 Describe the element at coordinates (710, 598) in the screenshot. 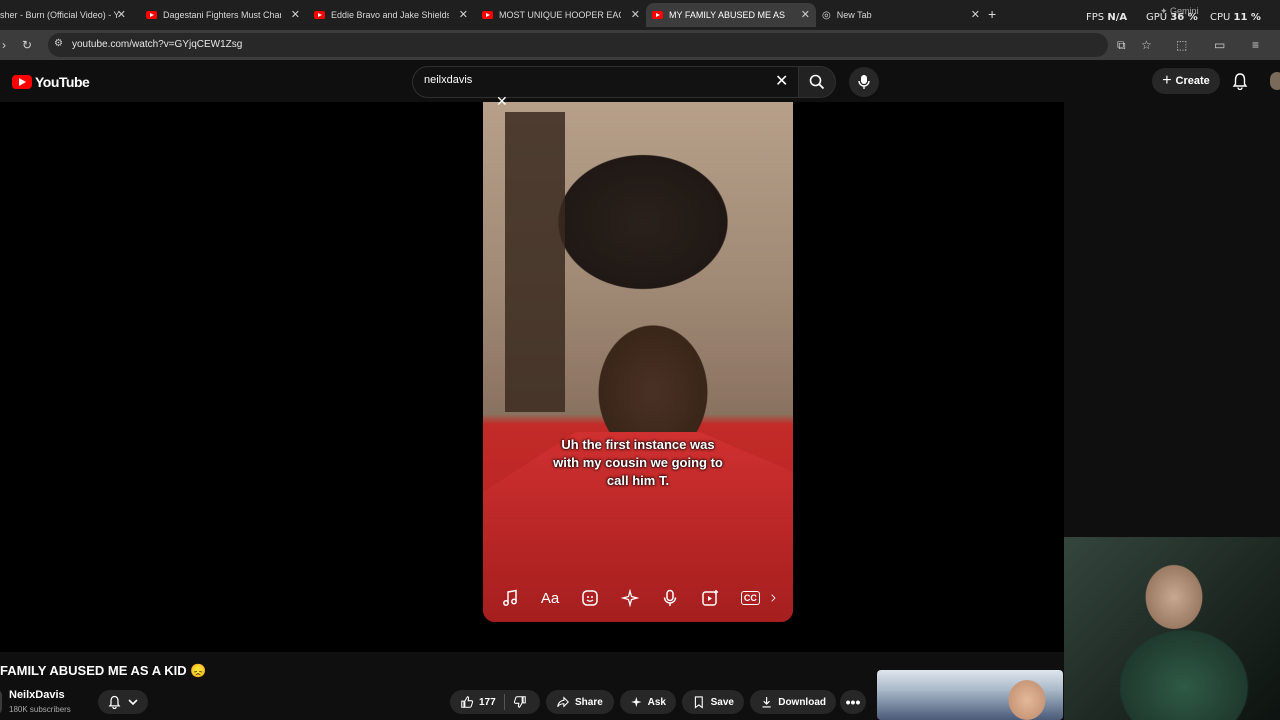

I see `add-clip-icon` at that location.